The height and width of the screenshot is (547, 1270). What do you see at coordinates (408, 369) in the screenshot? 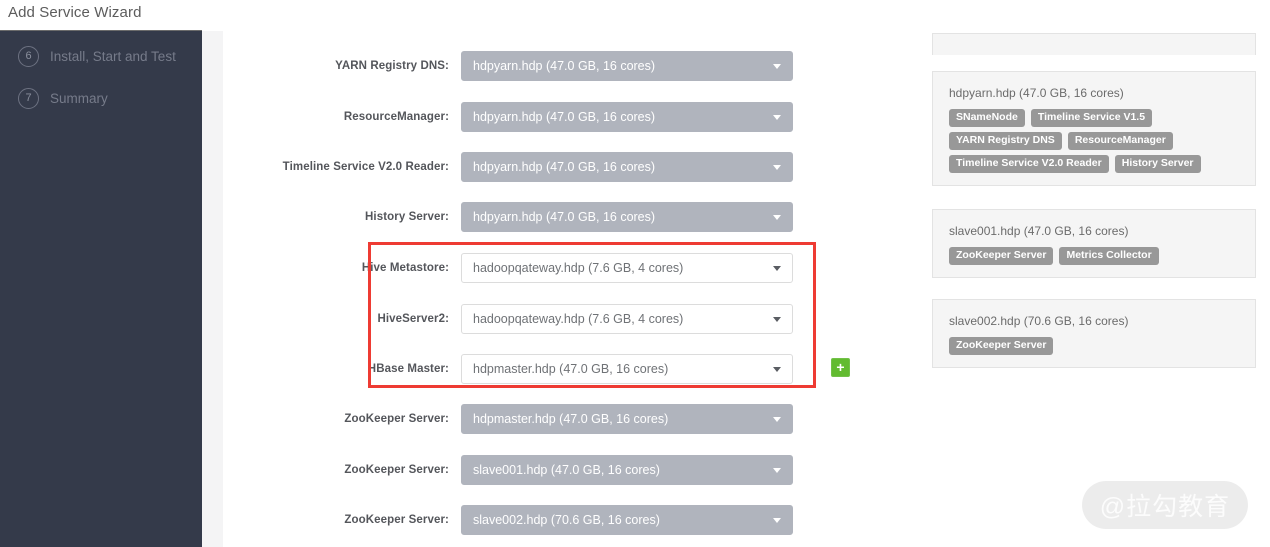
I see `component-label: HBase Master:` at bounding box center [408, 369].